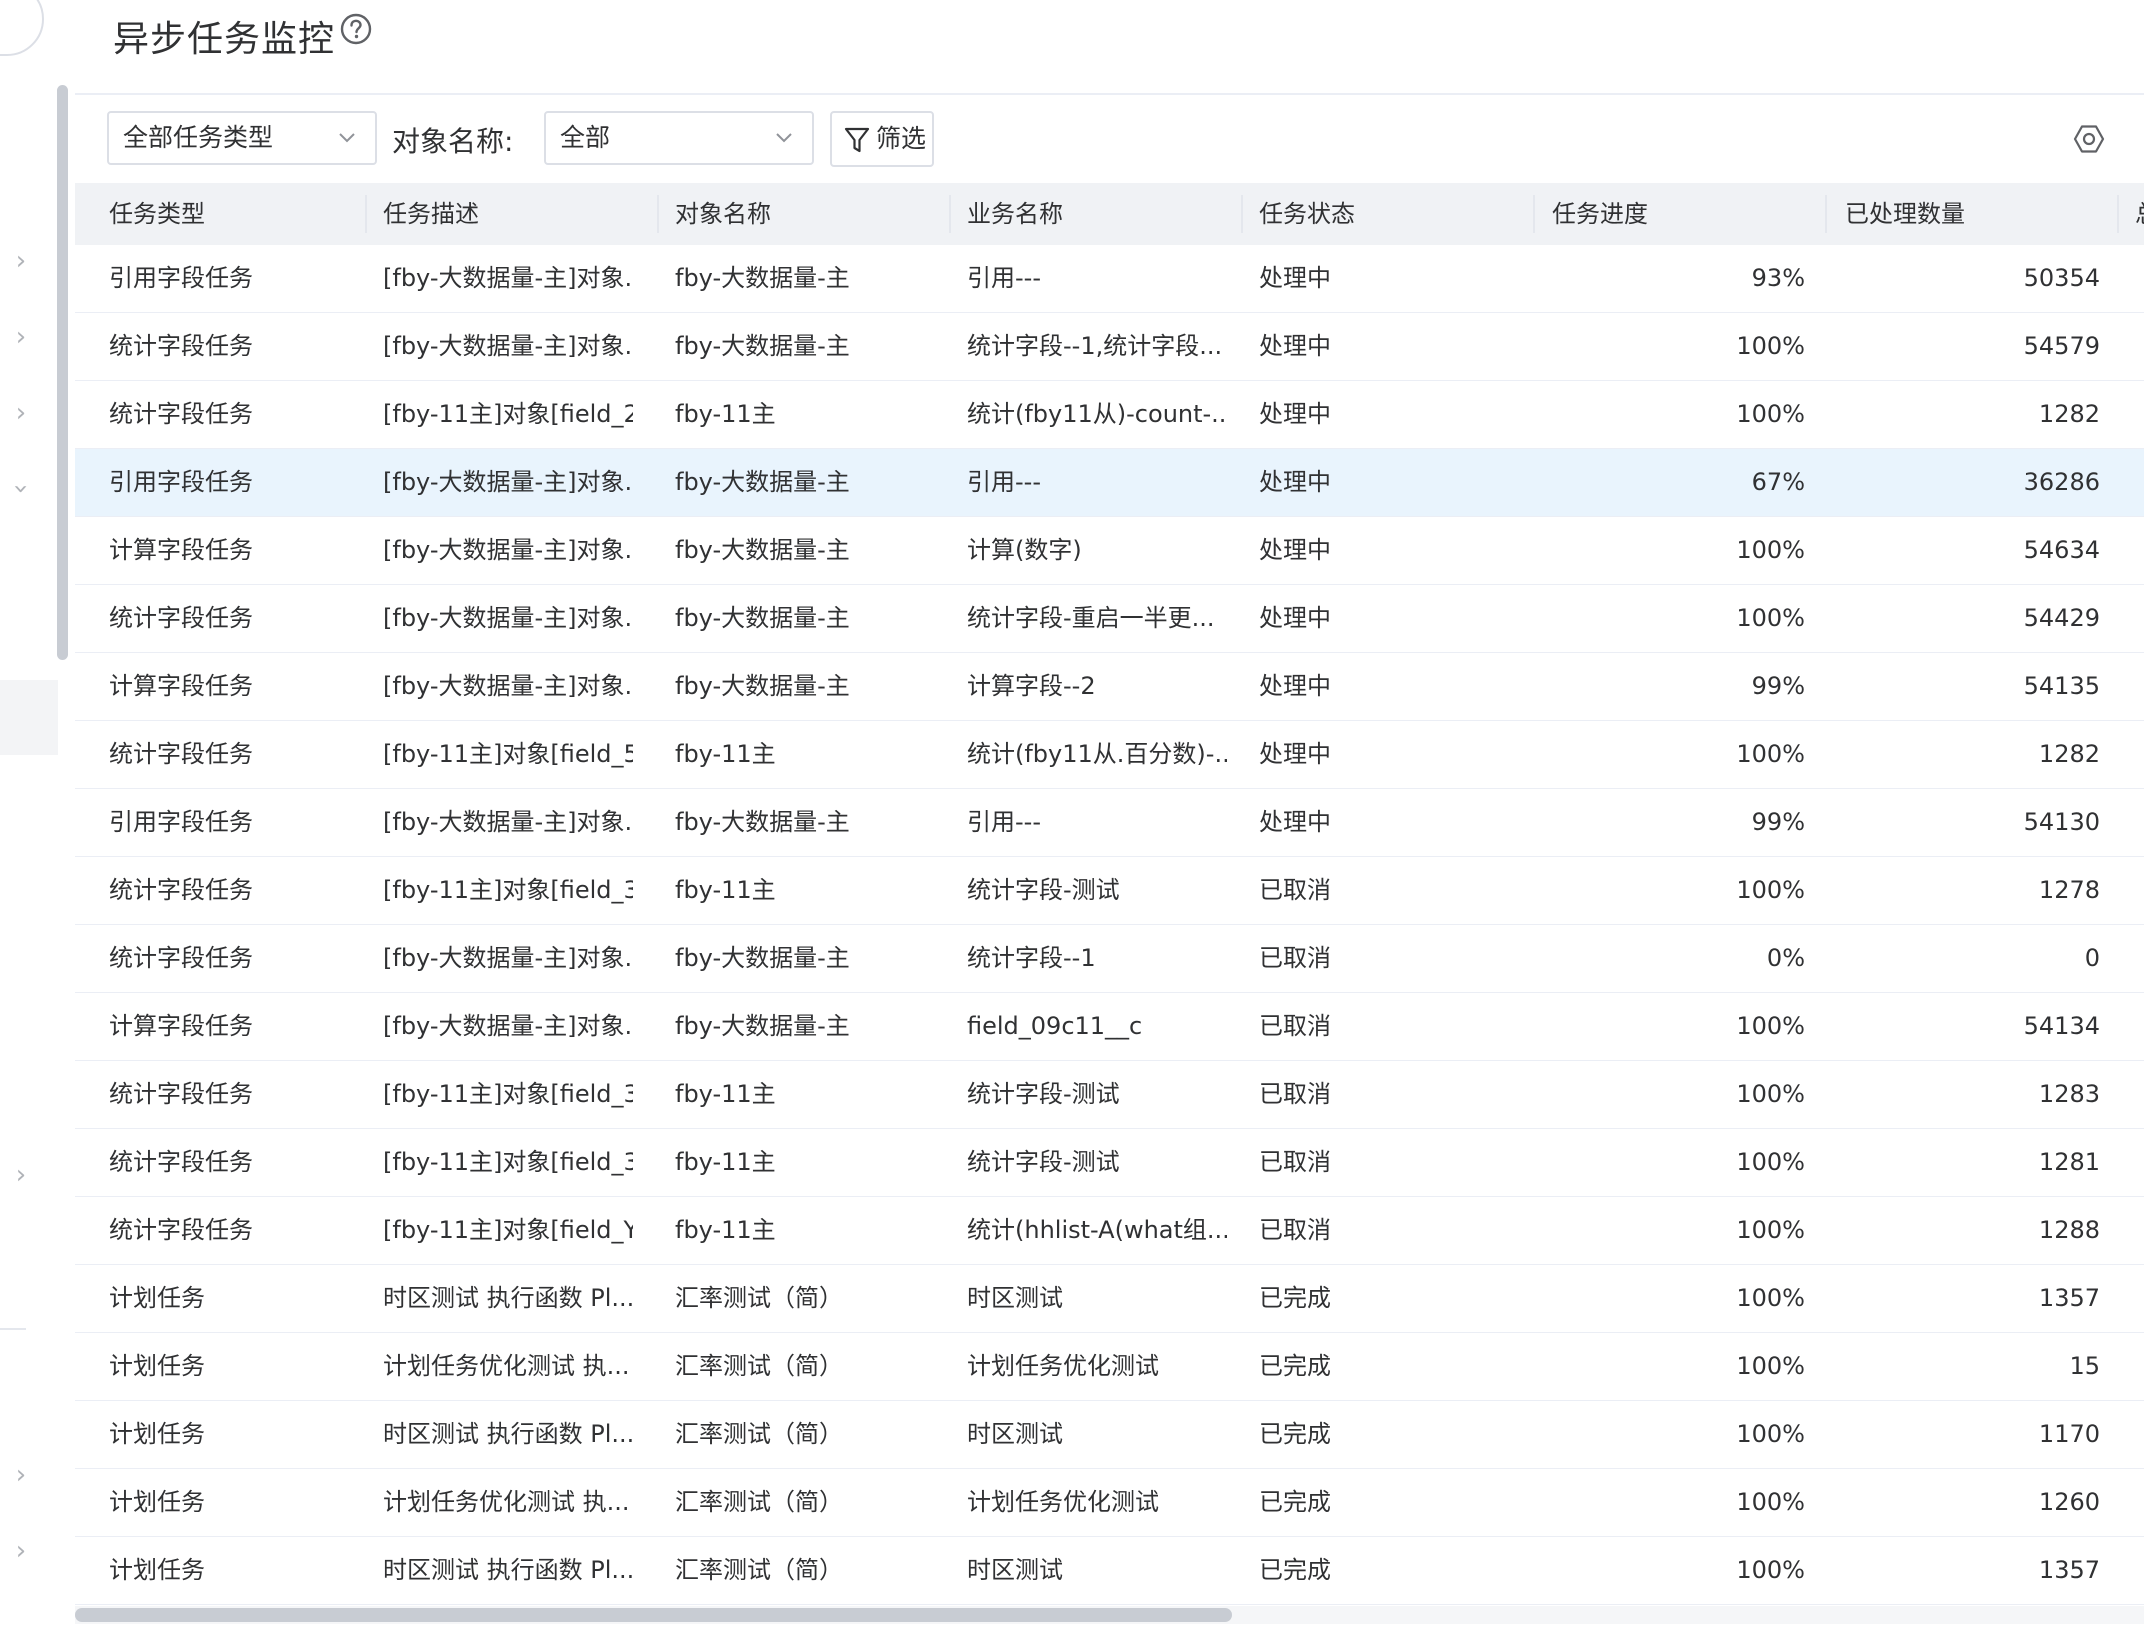 The image size is (2144, 1634). Describe the element at coordinates (882, 139) in the screenshot. I see `filter-button: 筛选` at that location.